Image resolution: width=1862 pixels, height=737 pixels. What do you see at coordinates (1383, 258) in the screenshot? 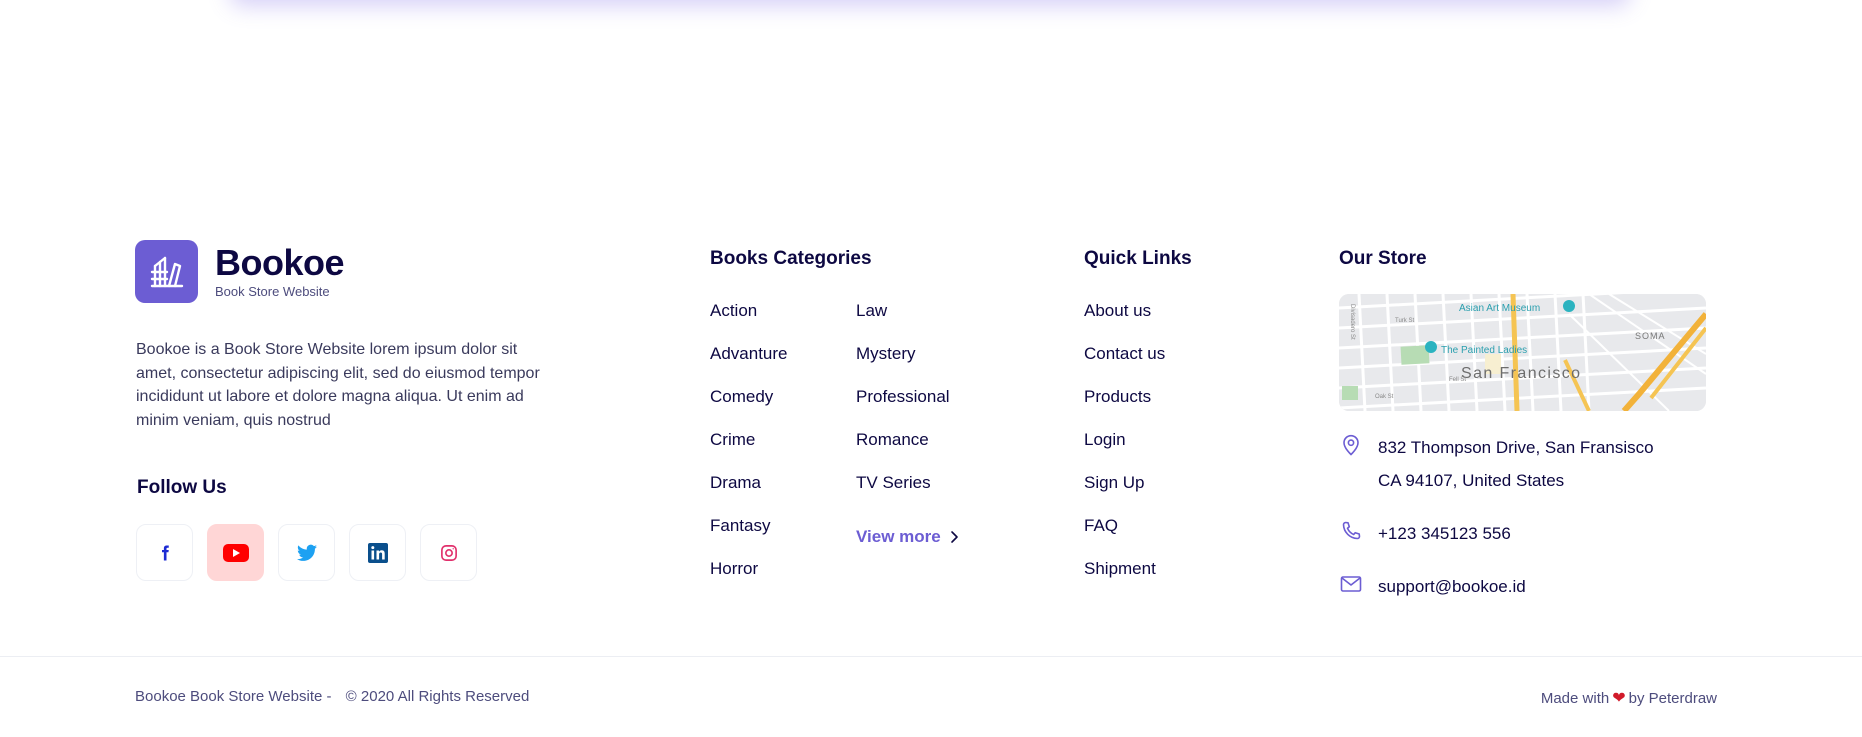
I see `our-store-heading: Our Store` at bounding box center [1383, 258].